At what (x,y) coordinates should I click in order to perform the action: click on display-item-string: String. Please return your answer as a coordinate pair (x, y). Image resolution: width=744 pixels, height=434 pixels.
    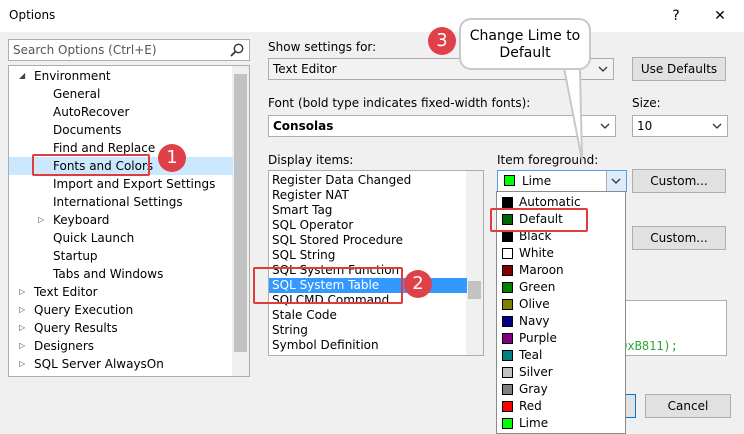
    Looking at the image, I should click on (368, 330).